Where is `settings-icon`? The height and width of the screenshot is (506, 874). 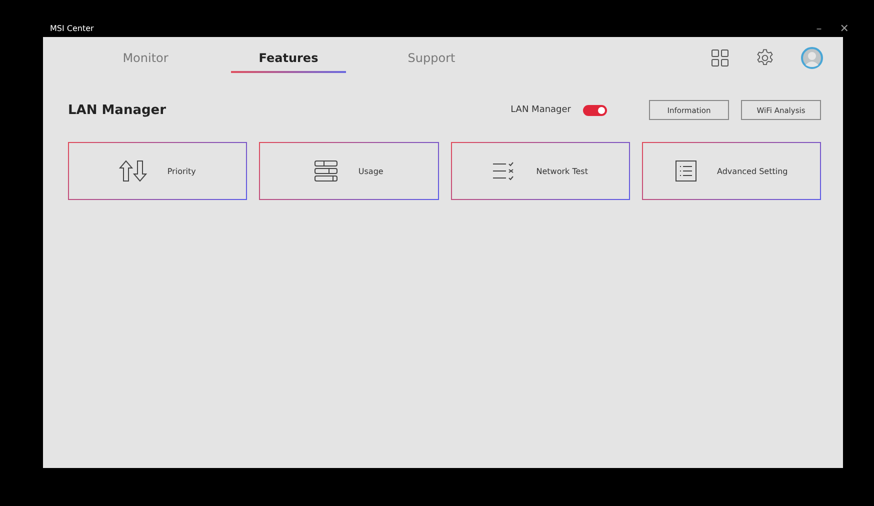
settings-icon is located at coordinates (765, 58).